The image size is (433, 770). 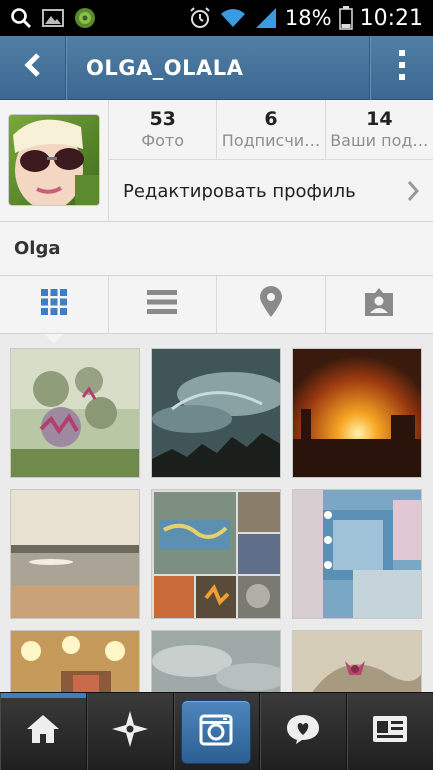 I want to click on stat-followers-count: 6, so click(x=271, y=118).